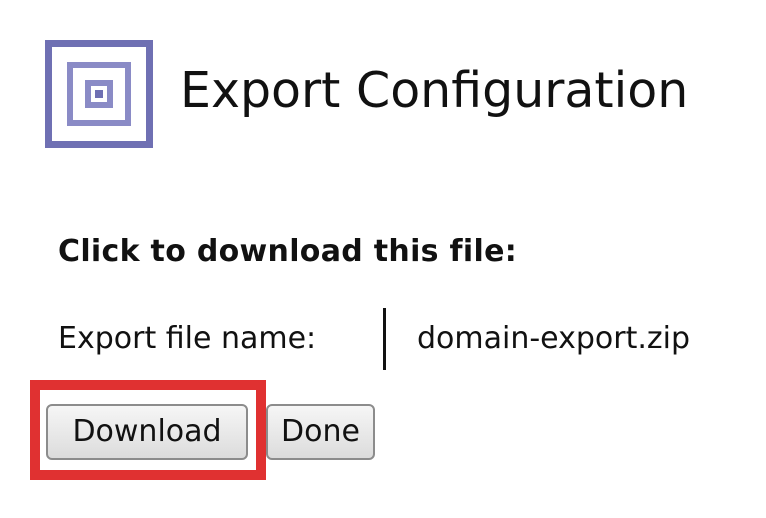  I want to click on logo-core-square, so click(99, 94).